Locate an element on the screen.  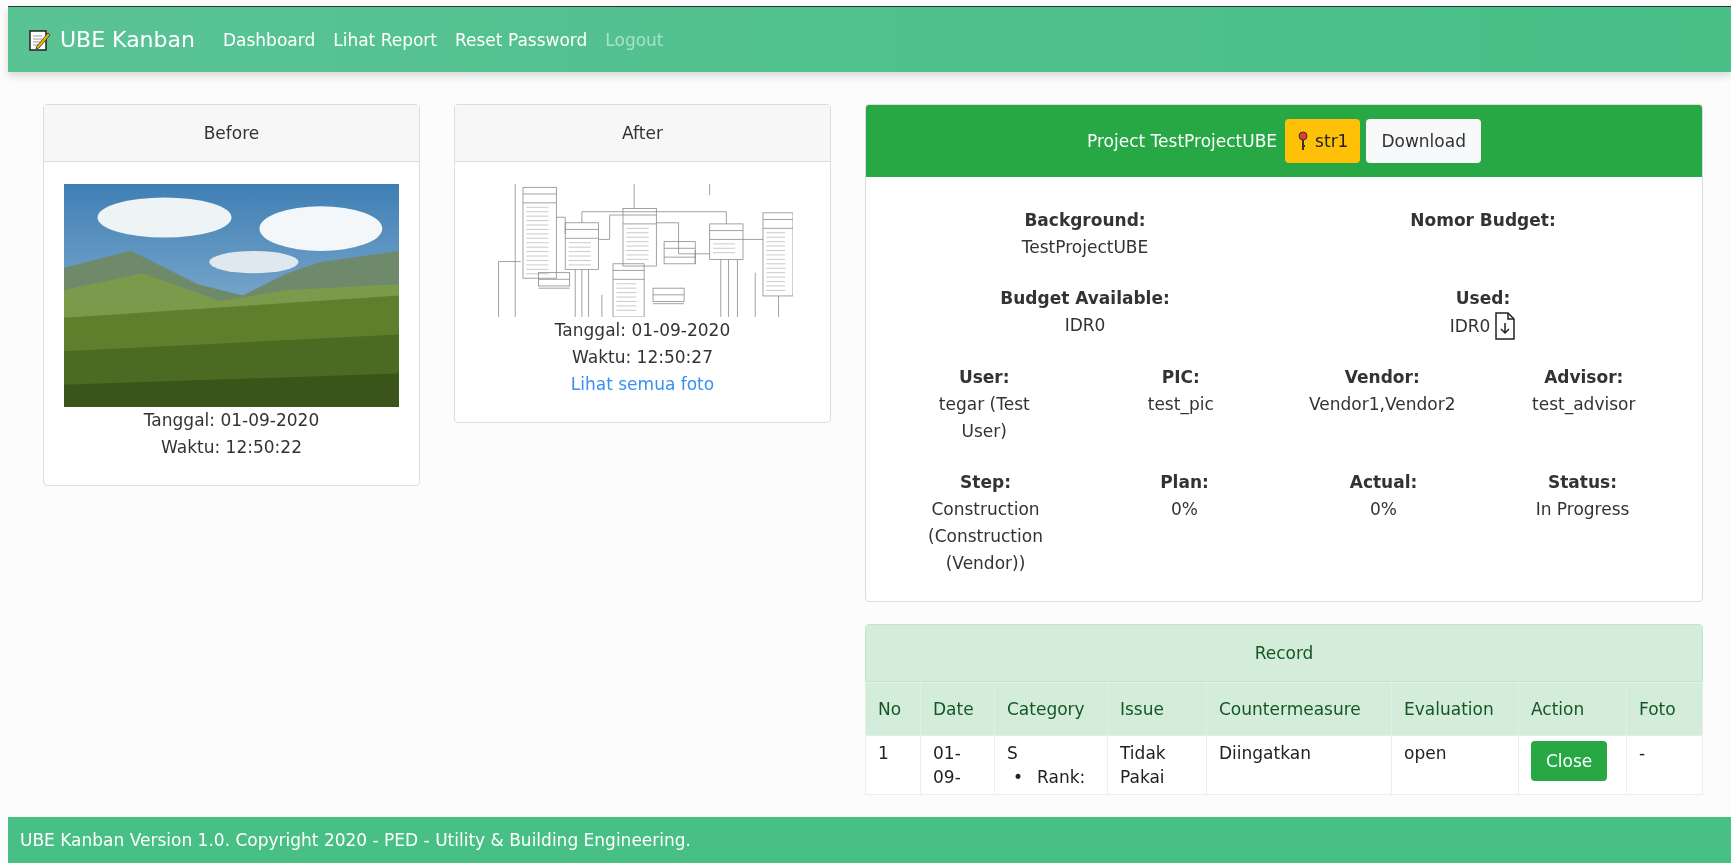
column-header: Action is located at coordinates (1572, 709).